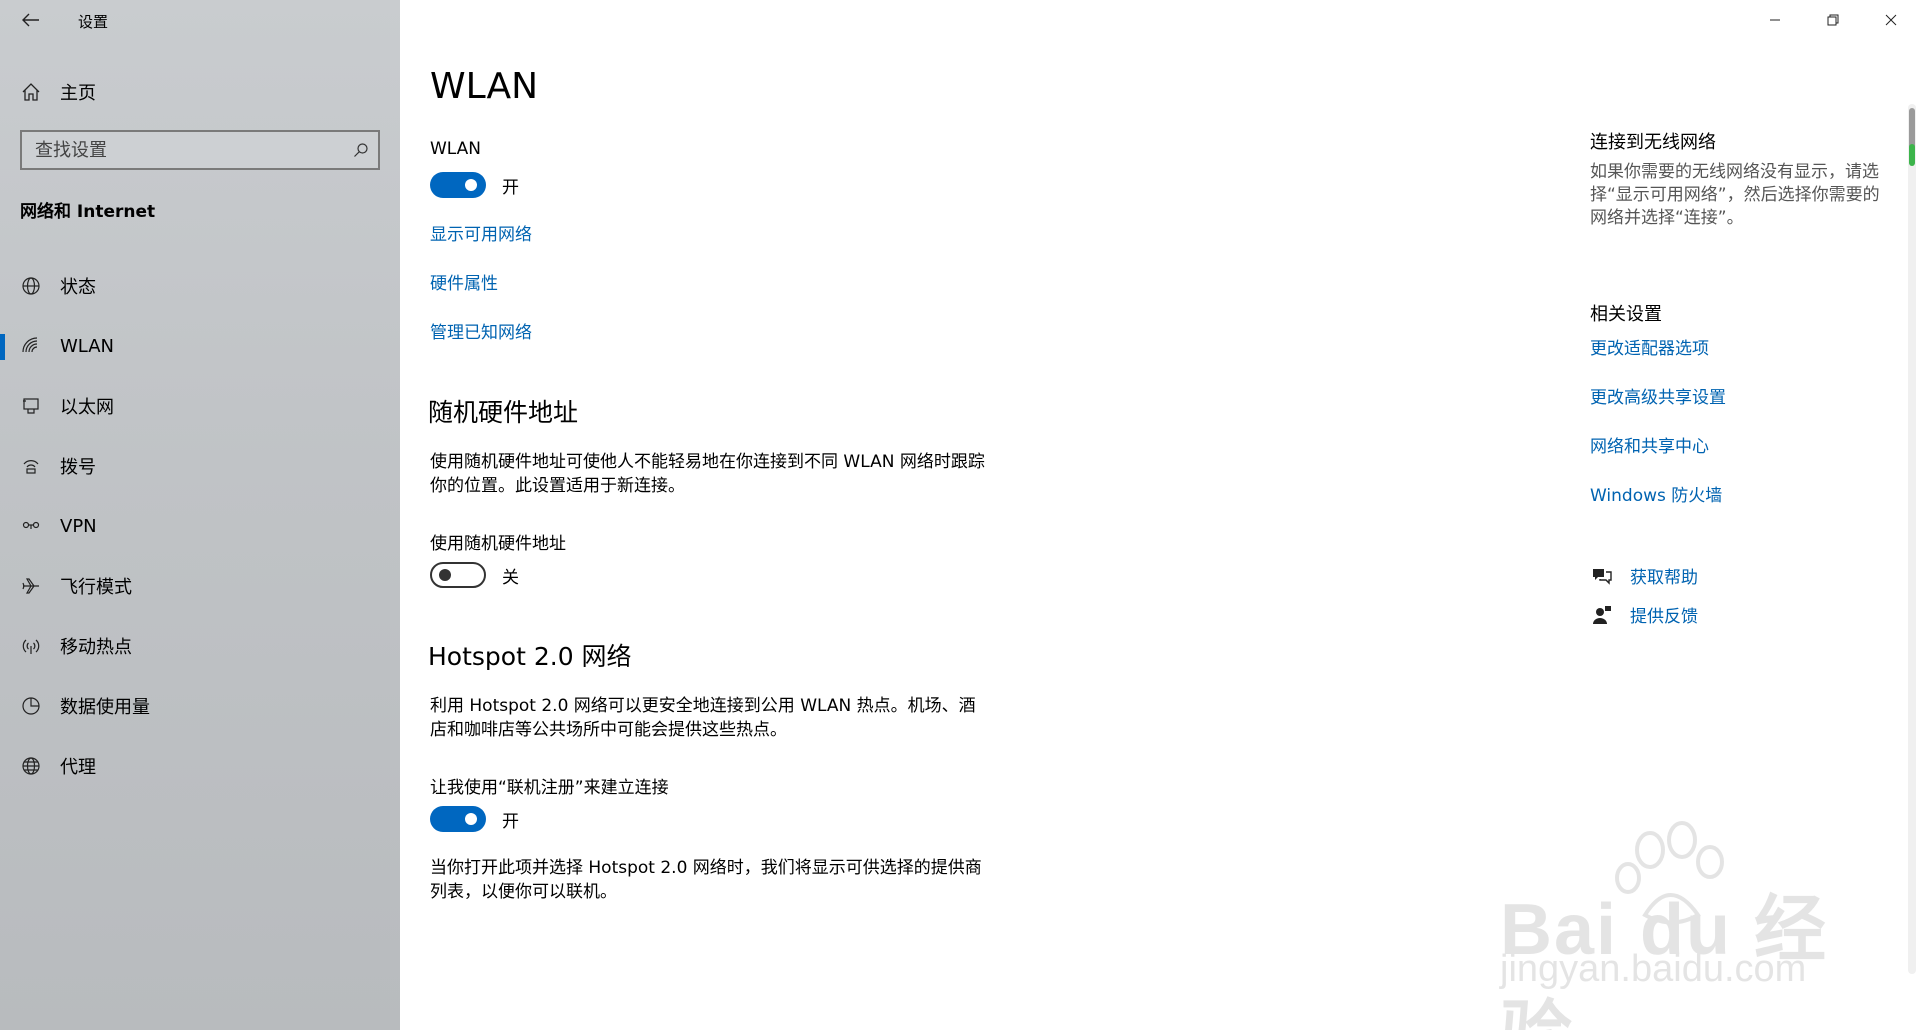  Describe the element at coordinates (87, 407) in the screenshot. I see `sidebar-item-label: 以太网` at that location.